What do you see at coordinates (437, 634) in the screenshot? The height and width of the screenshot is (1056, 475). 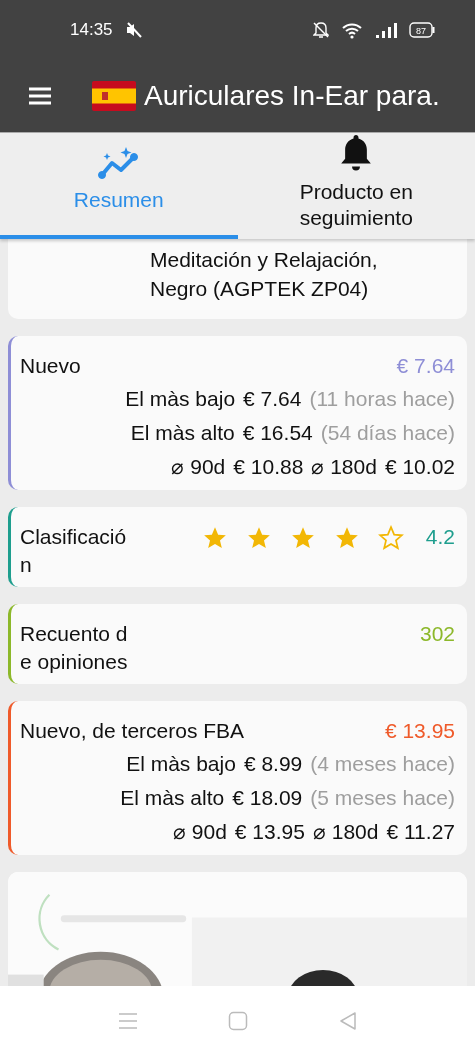 I see `stat-value: 302` at bounding box center [437, 634].